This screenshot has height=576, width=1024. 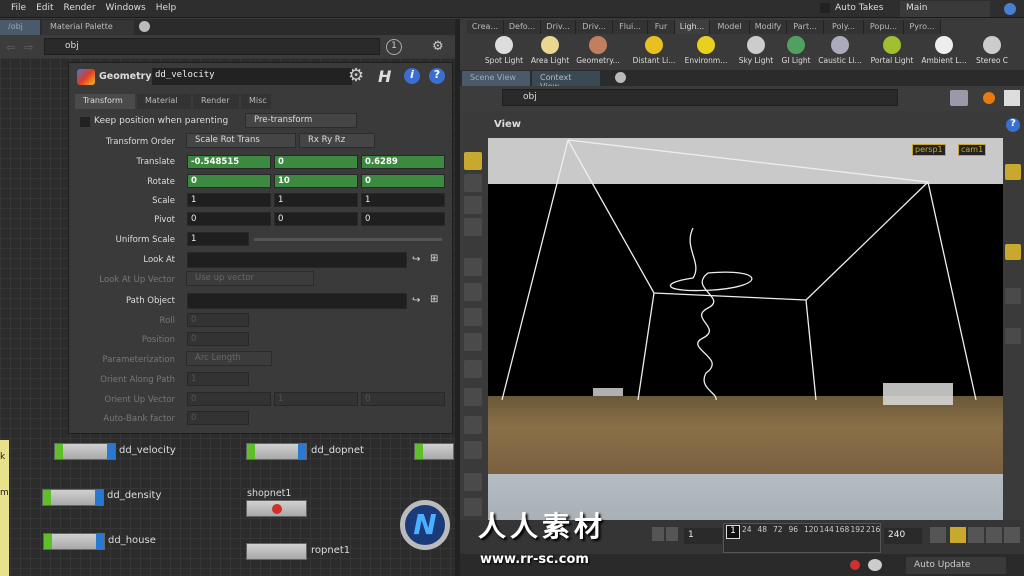 I want to click on light-option-icon, so click(x=1013, y=252).